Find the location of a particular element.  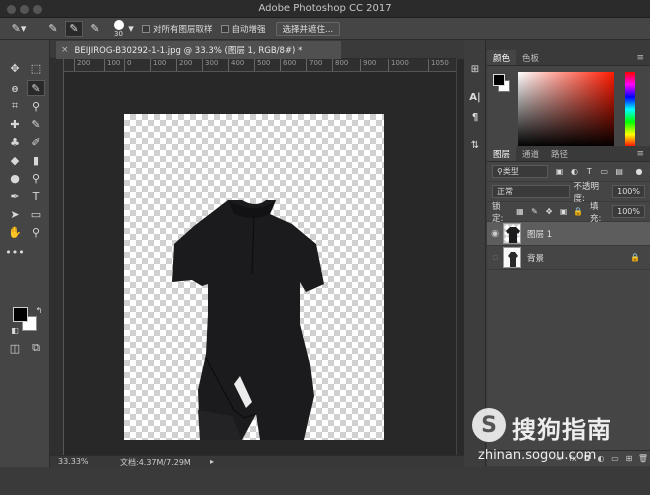

ruler-tick: 0 is located at coordinates (127, 65).